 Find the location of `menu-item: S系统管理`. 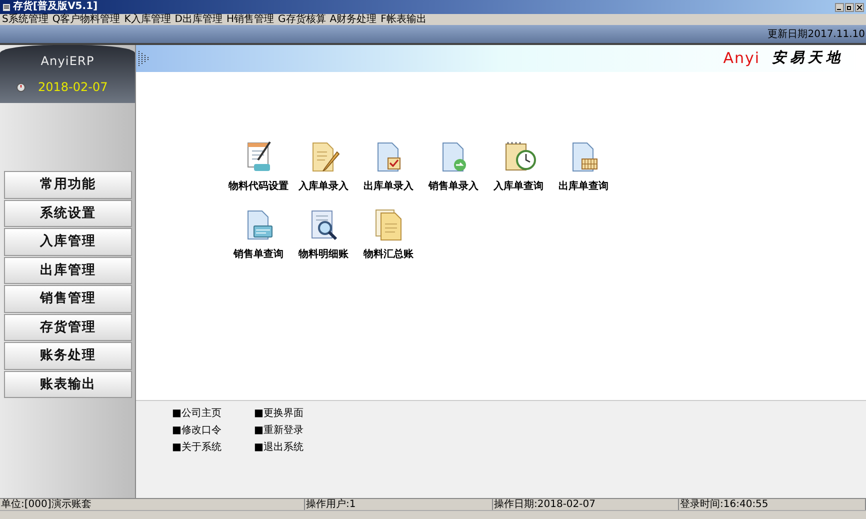

menu-item: S系统管理 is located at coordinates (25, 20).